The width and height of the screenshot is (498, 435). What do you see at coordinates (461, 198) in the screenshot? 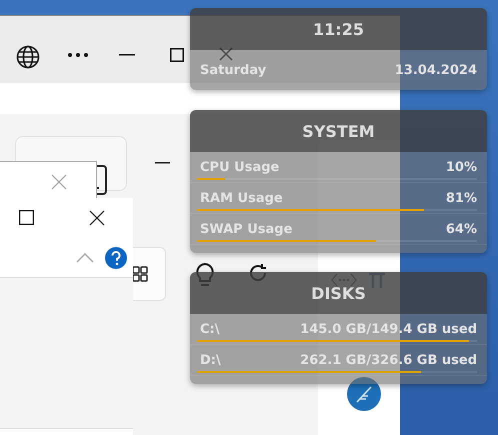
I see `metric-value: 81%` at bounding box center [461, 198].